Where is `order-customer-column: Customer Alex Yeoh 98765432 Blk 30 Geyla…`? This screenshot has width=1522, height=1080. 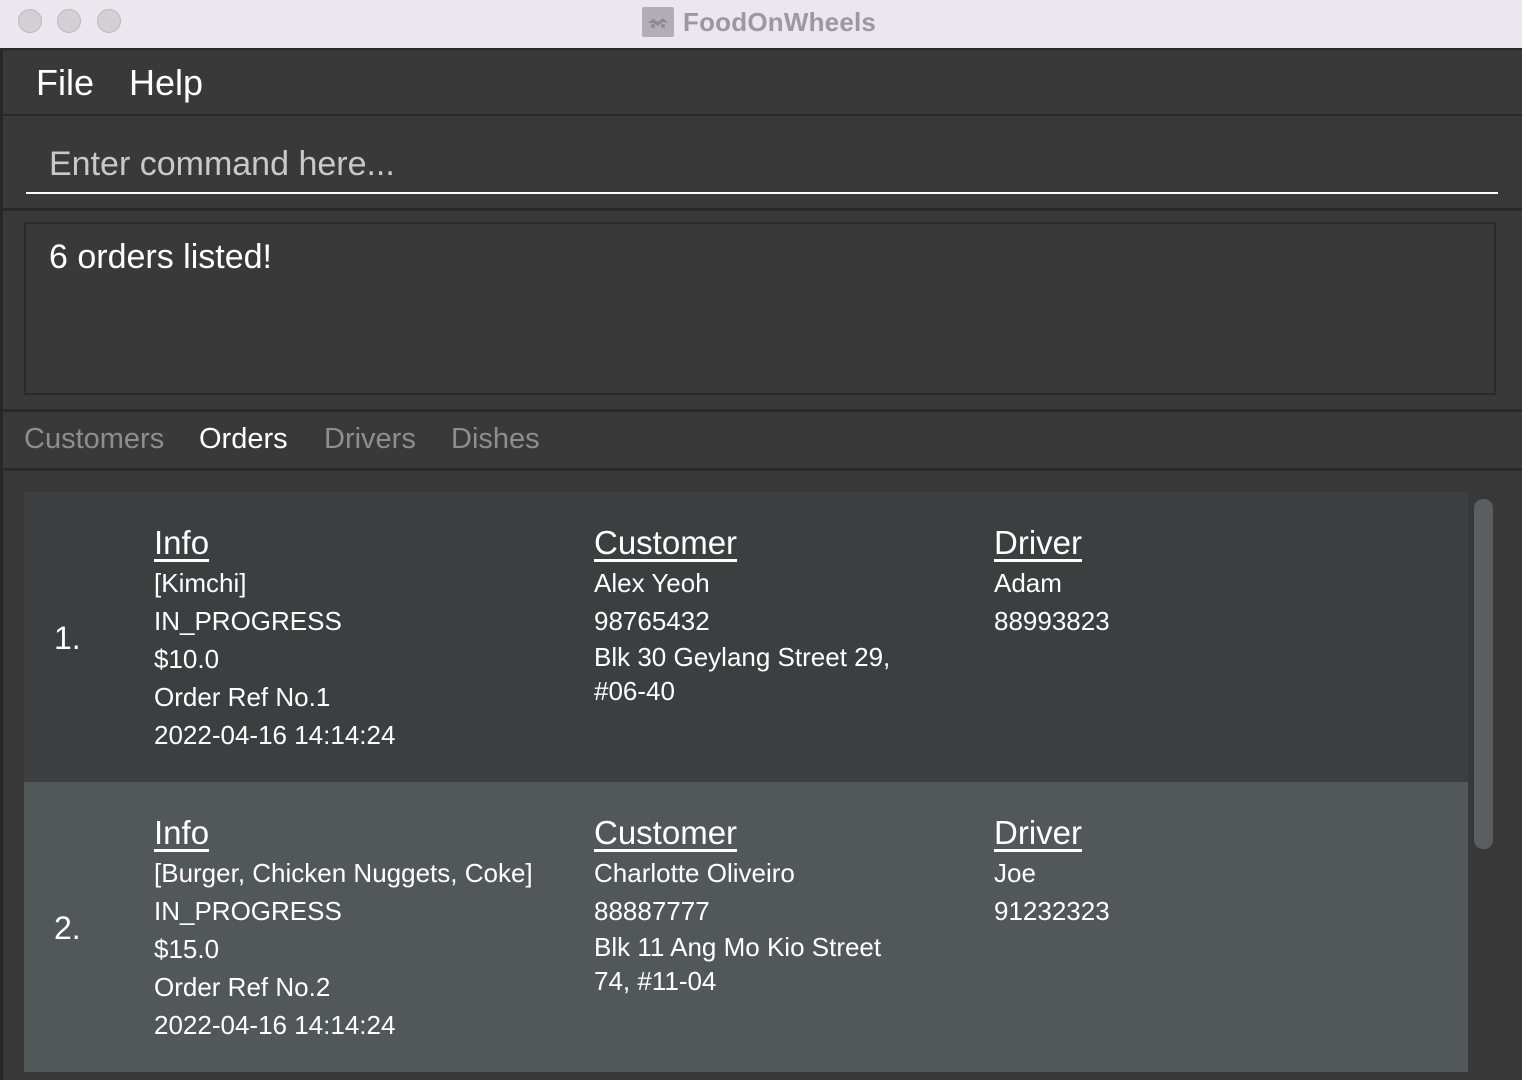
order-customer-column: Customer Alex Yeoh 98765432 Blk 30 Geyla… is located at coordinates (754, 616).